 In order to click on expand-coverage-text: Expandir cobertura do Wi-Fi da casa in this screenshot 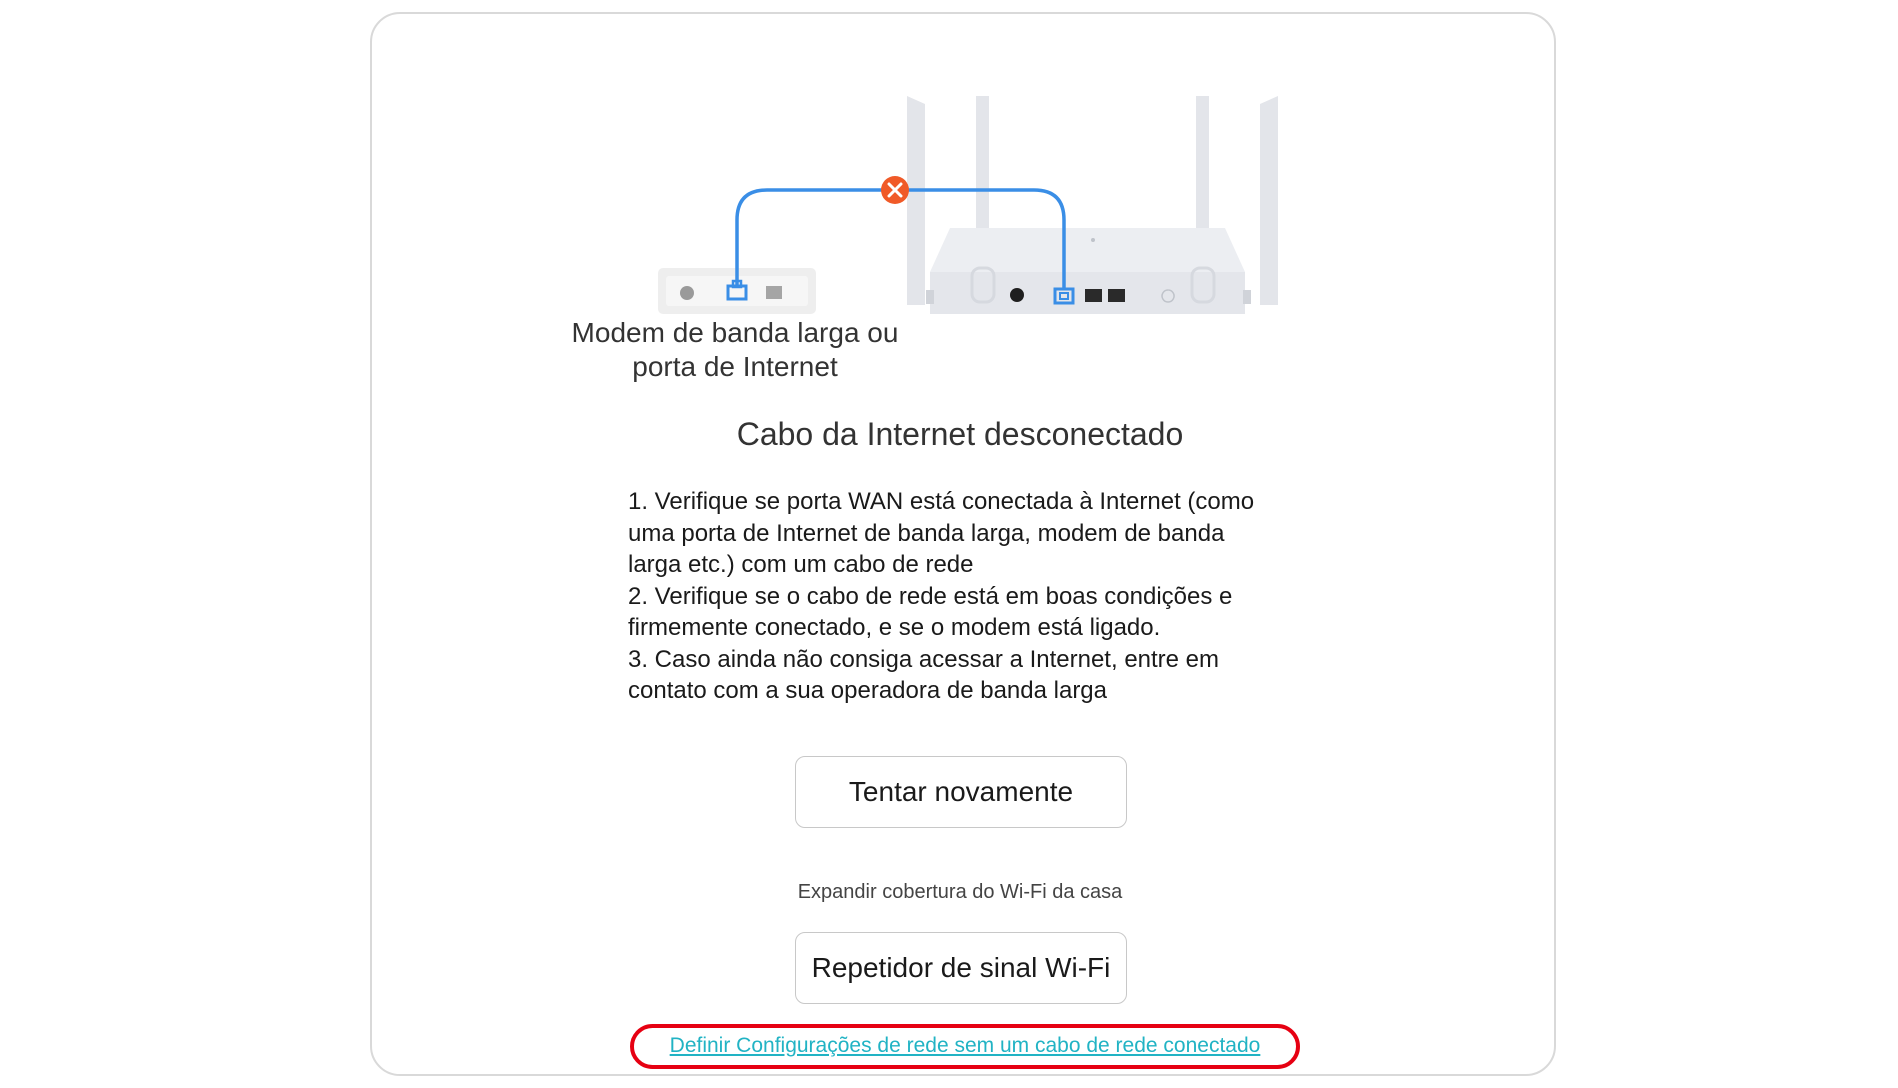, I will do `click(960, 892)`.